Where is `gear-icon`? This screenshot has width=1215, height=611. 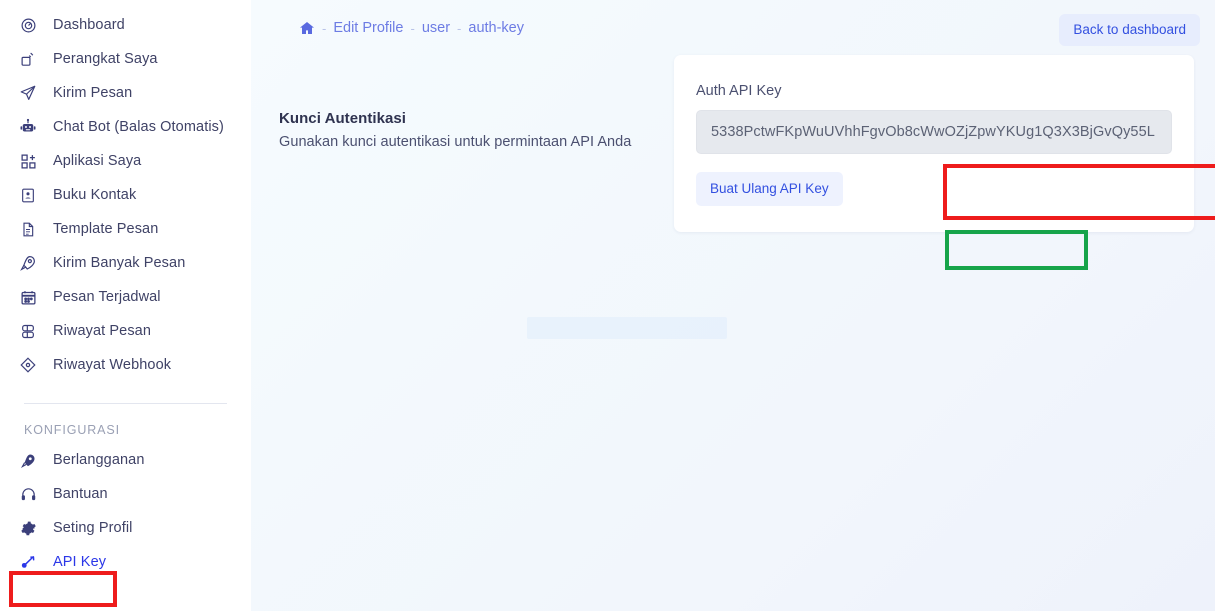
gear-icon is located at coordinates (28, 528).